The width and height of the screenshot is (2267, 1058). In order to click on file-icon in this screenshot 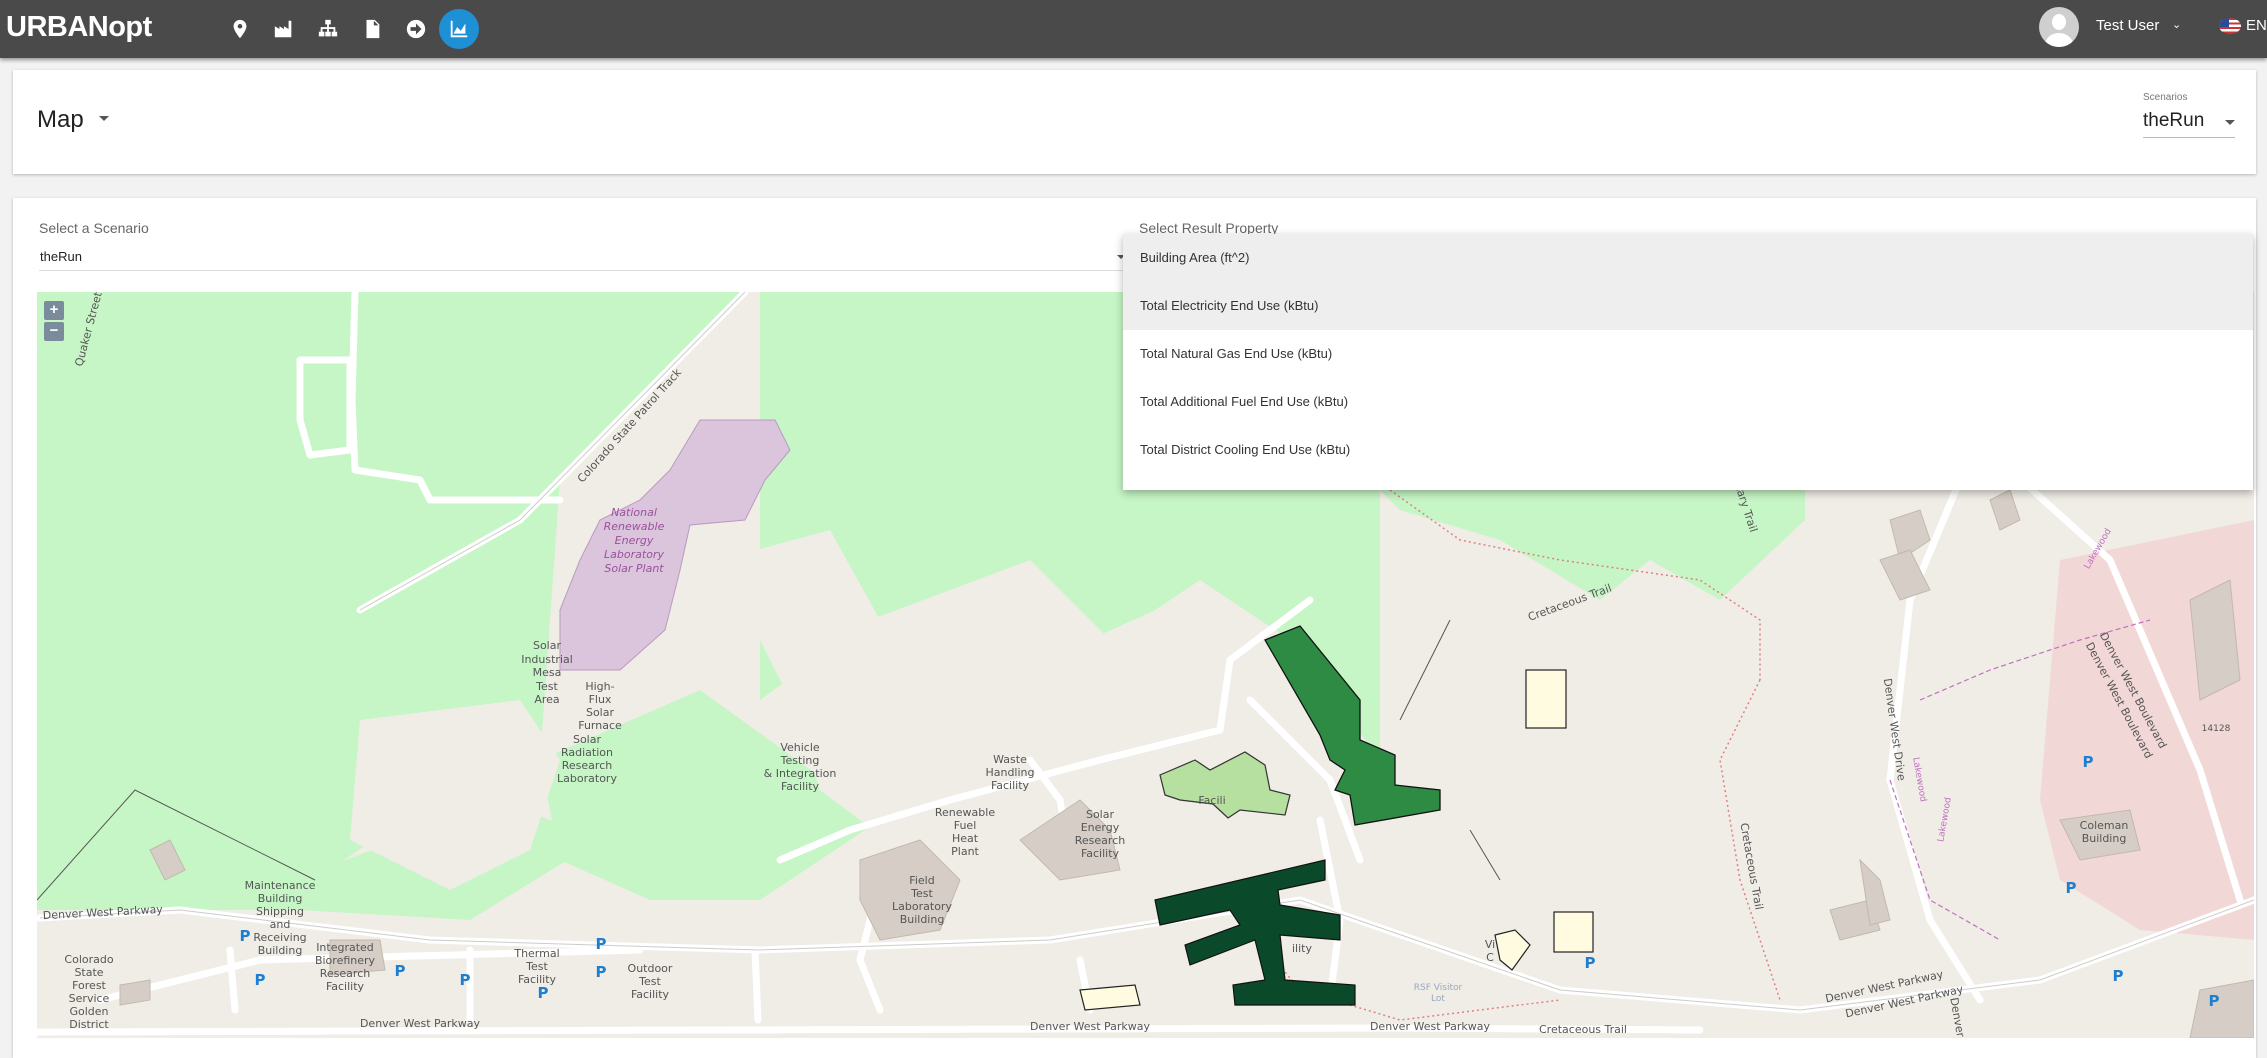, I will do `click(372, 29)`.